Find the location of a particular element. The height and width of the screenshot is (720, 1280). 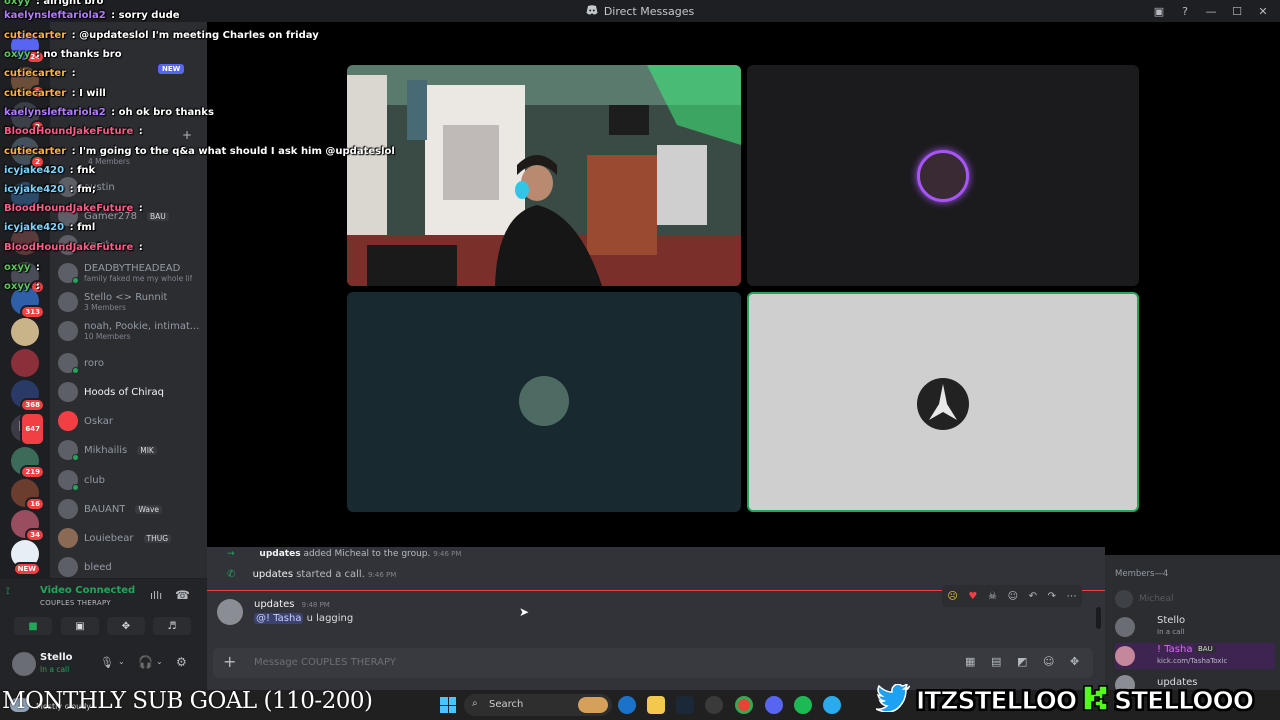

dm-item: bleed is located at coordinates (130, 566).